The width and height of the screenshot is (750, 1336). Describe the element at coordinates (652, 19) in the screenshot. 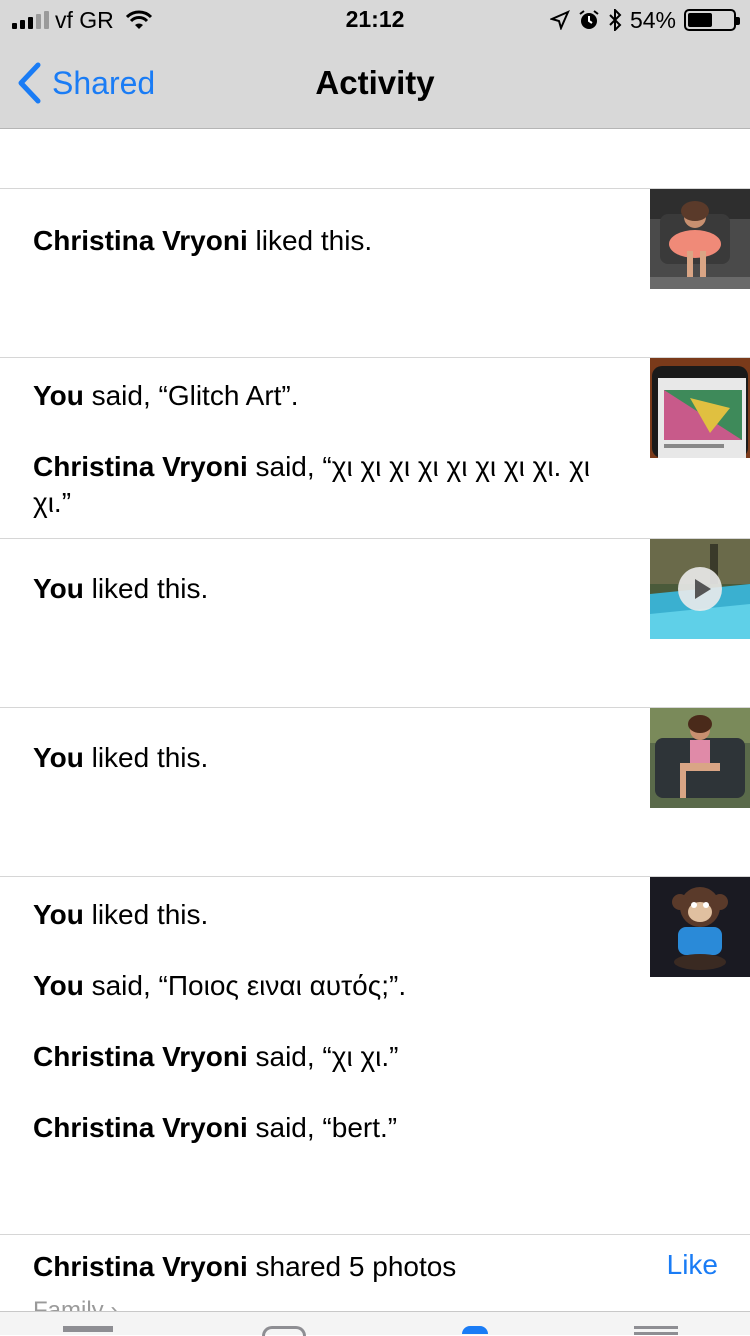

I see `battery-percent: 54%` at that location.